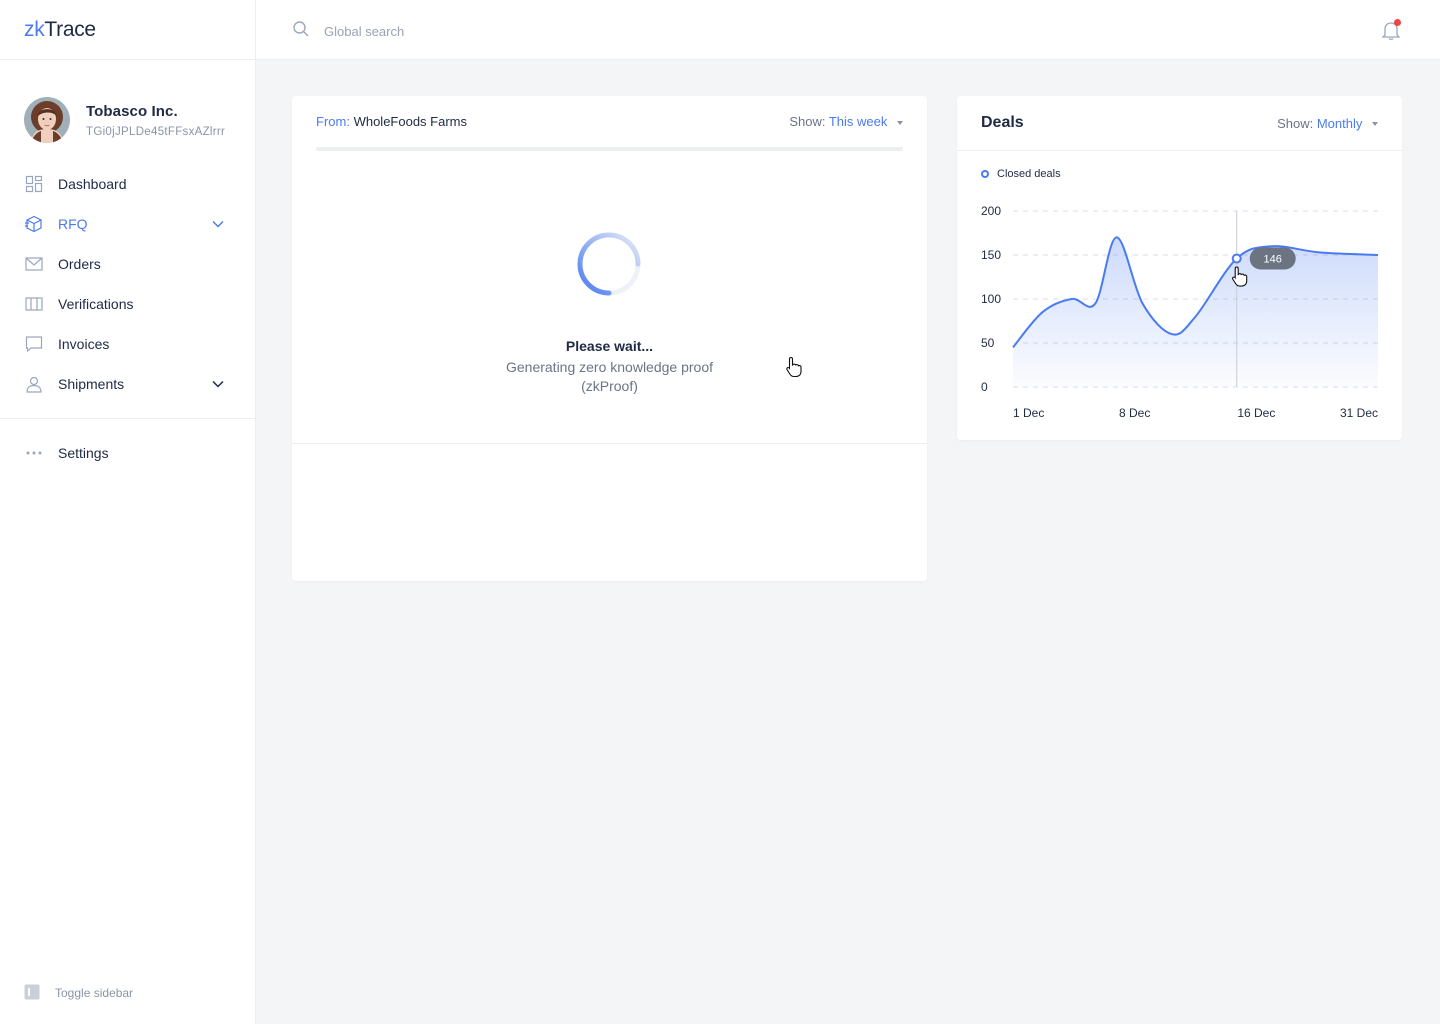 The width and height of the screenshot is (1440, 1024). I want to click on profile: Tobasco Inc. TGi0jJPLDe45tFFsxAZlrrr, so click(127, 108).